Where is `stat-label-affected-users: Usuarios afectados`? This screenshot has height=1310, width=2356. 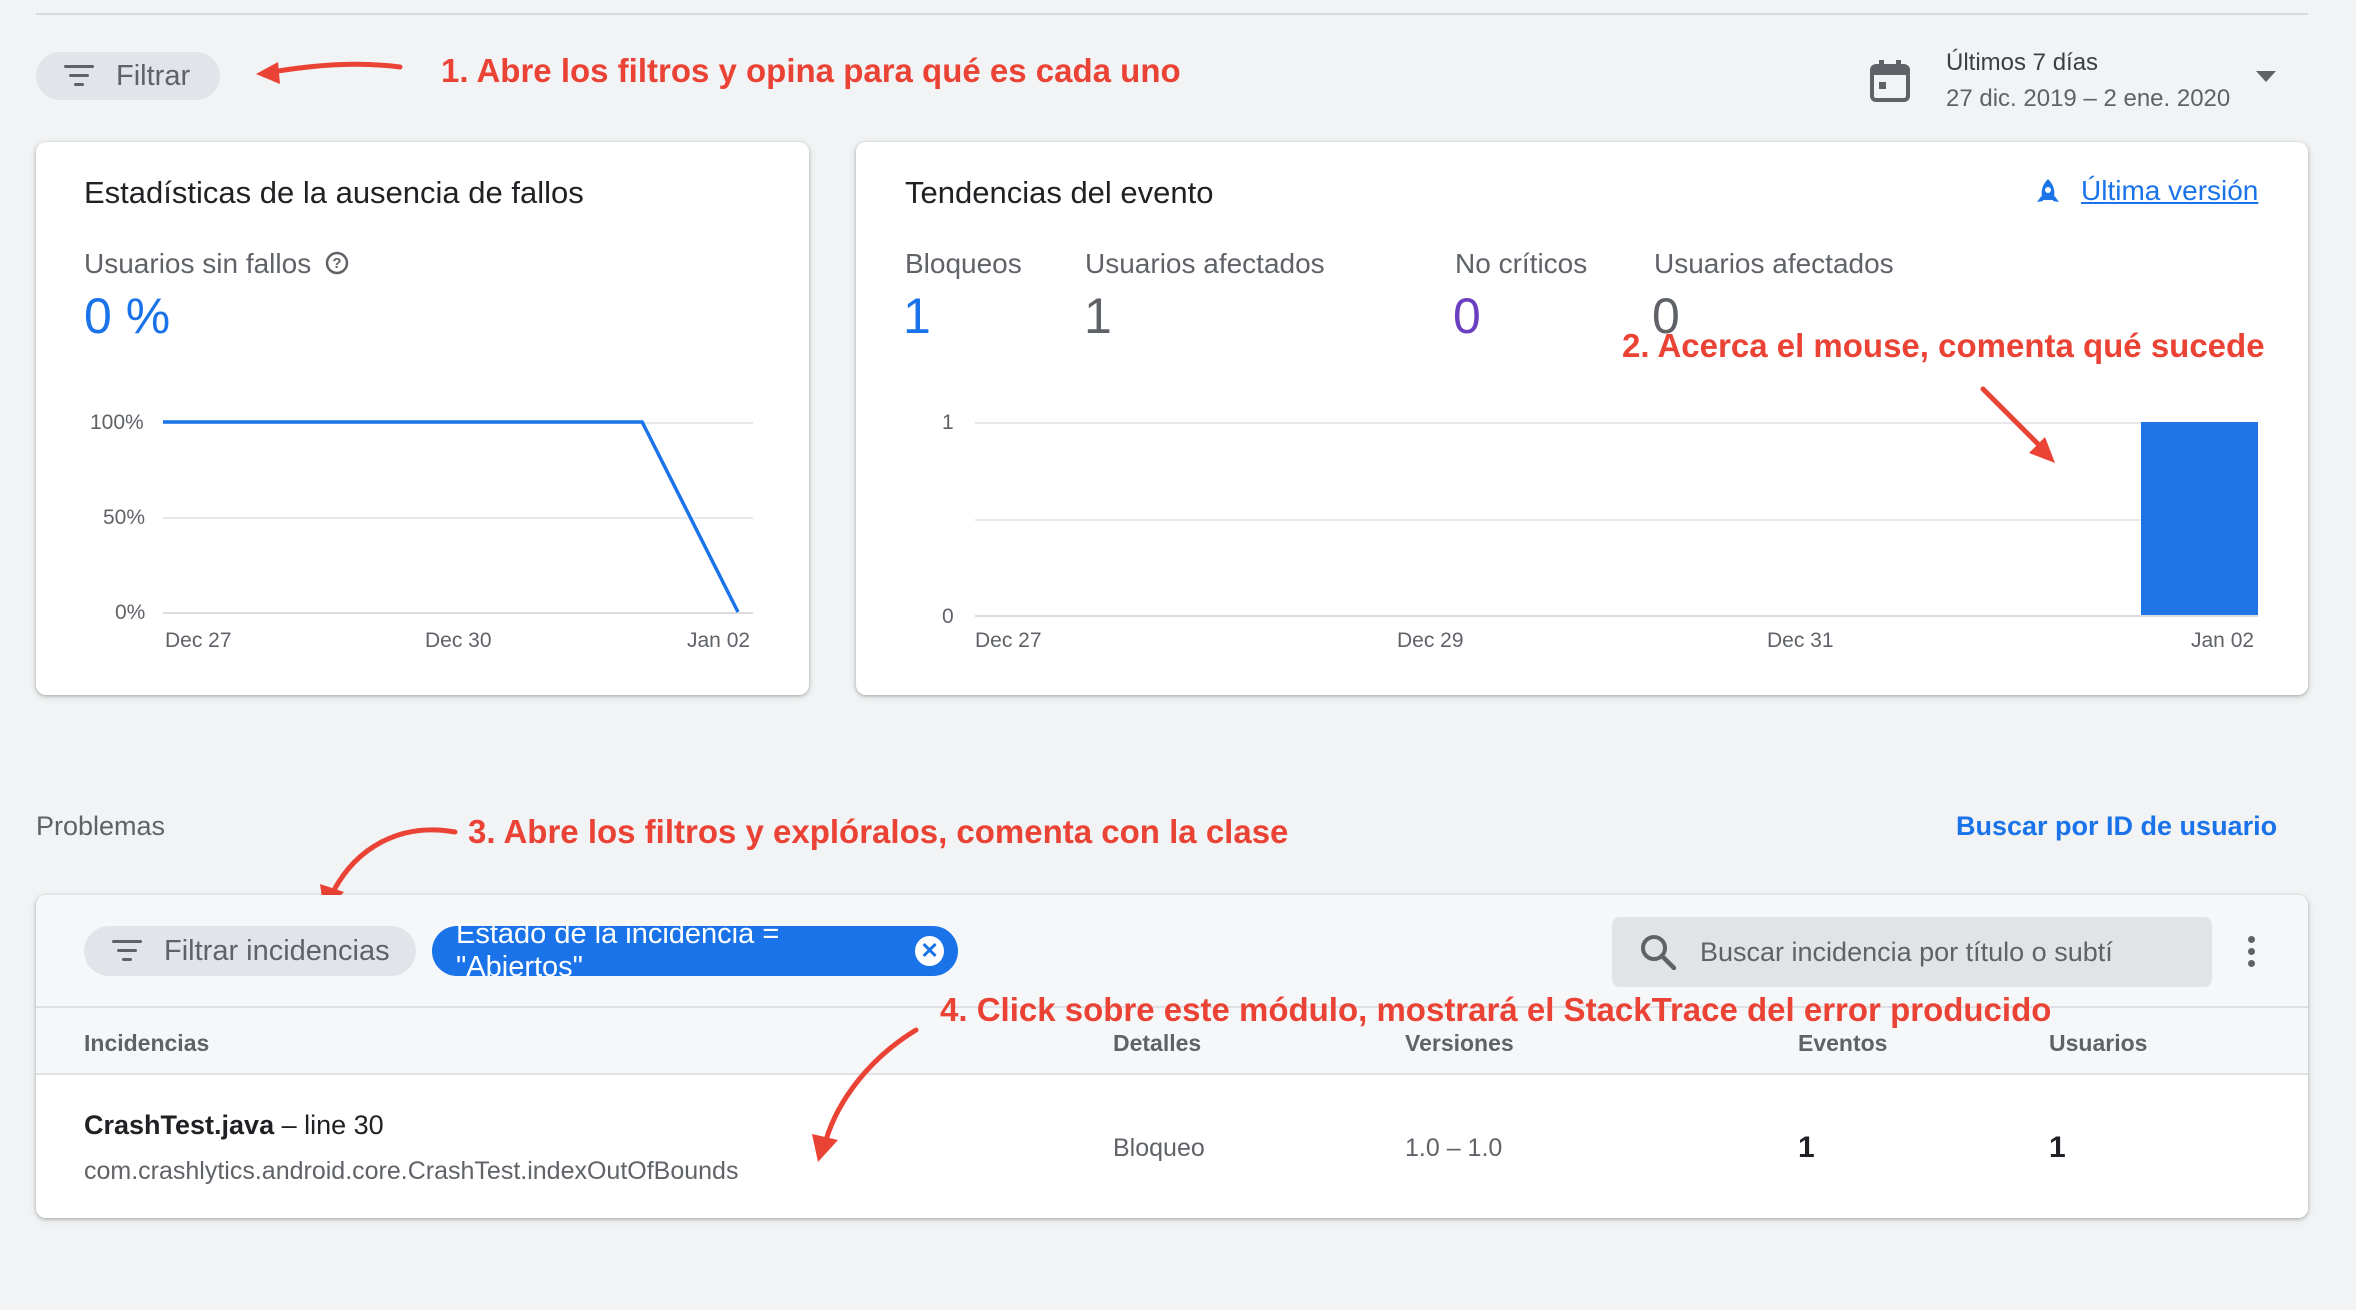
stat-label-affected-users: Usuarios afectados is located at coordinates (1205, 263).